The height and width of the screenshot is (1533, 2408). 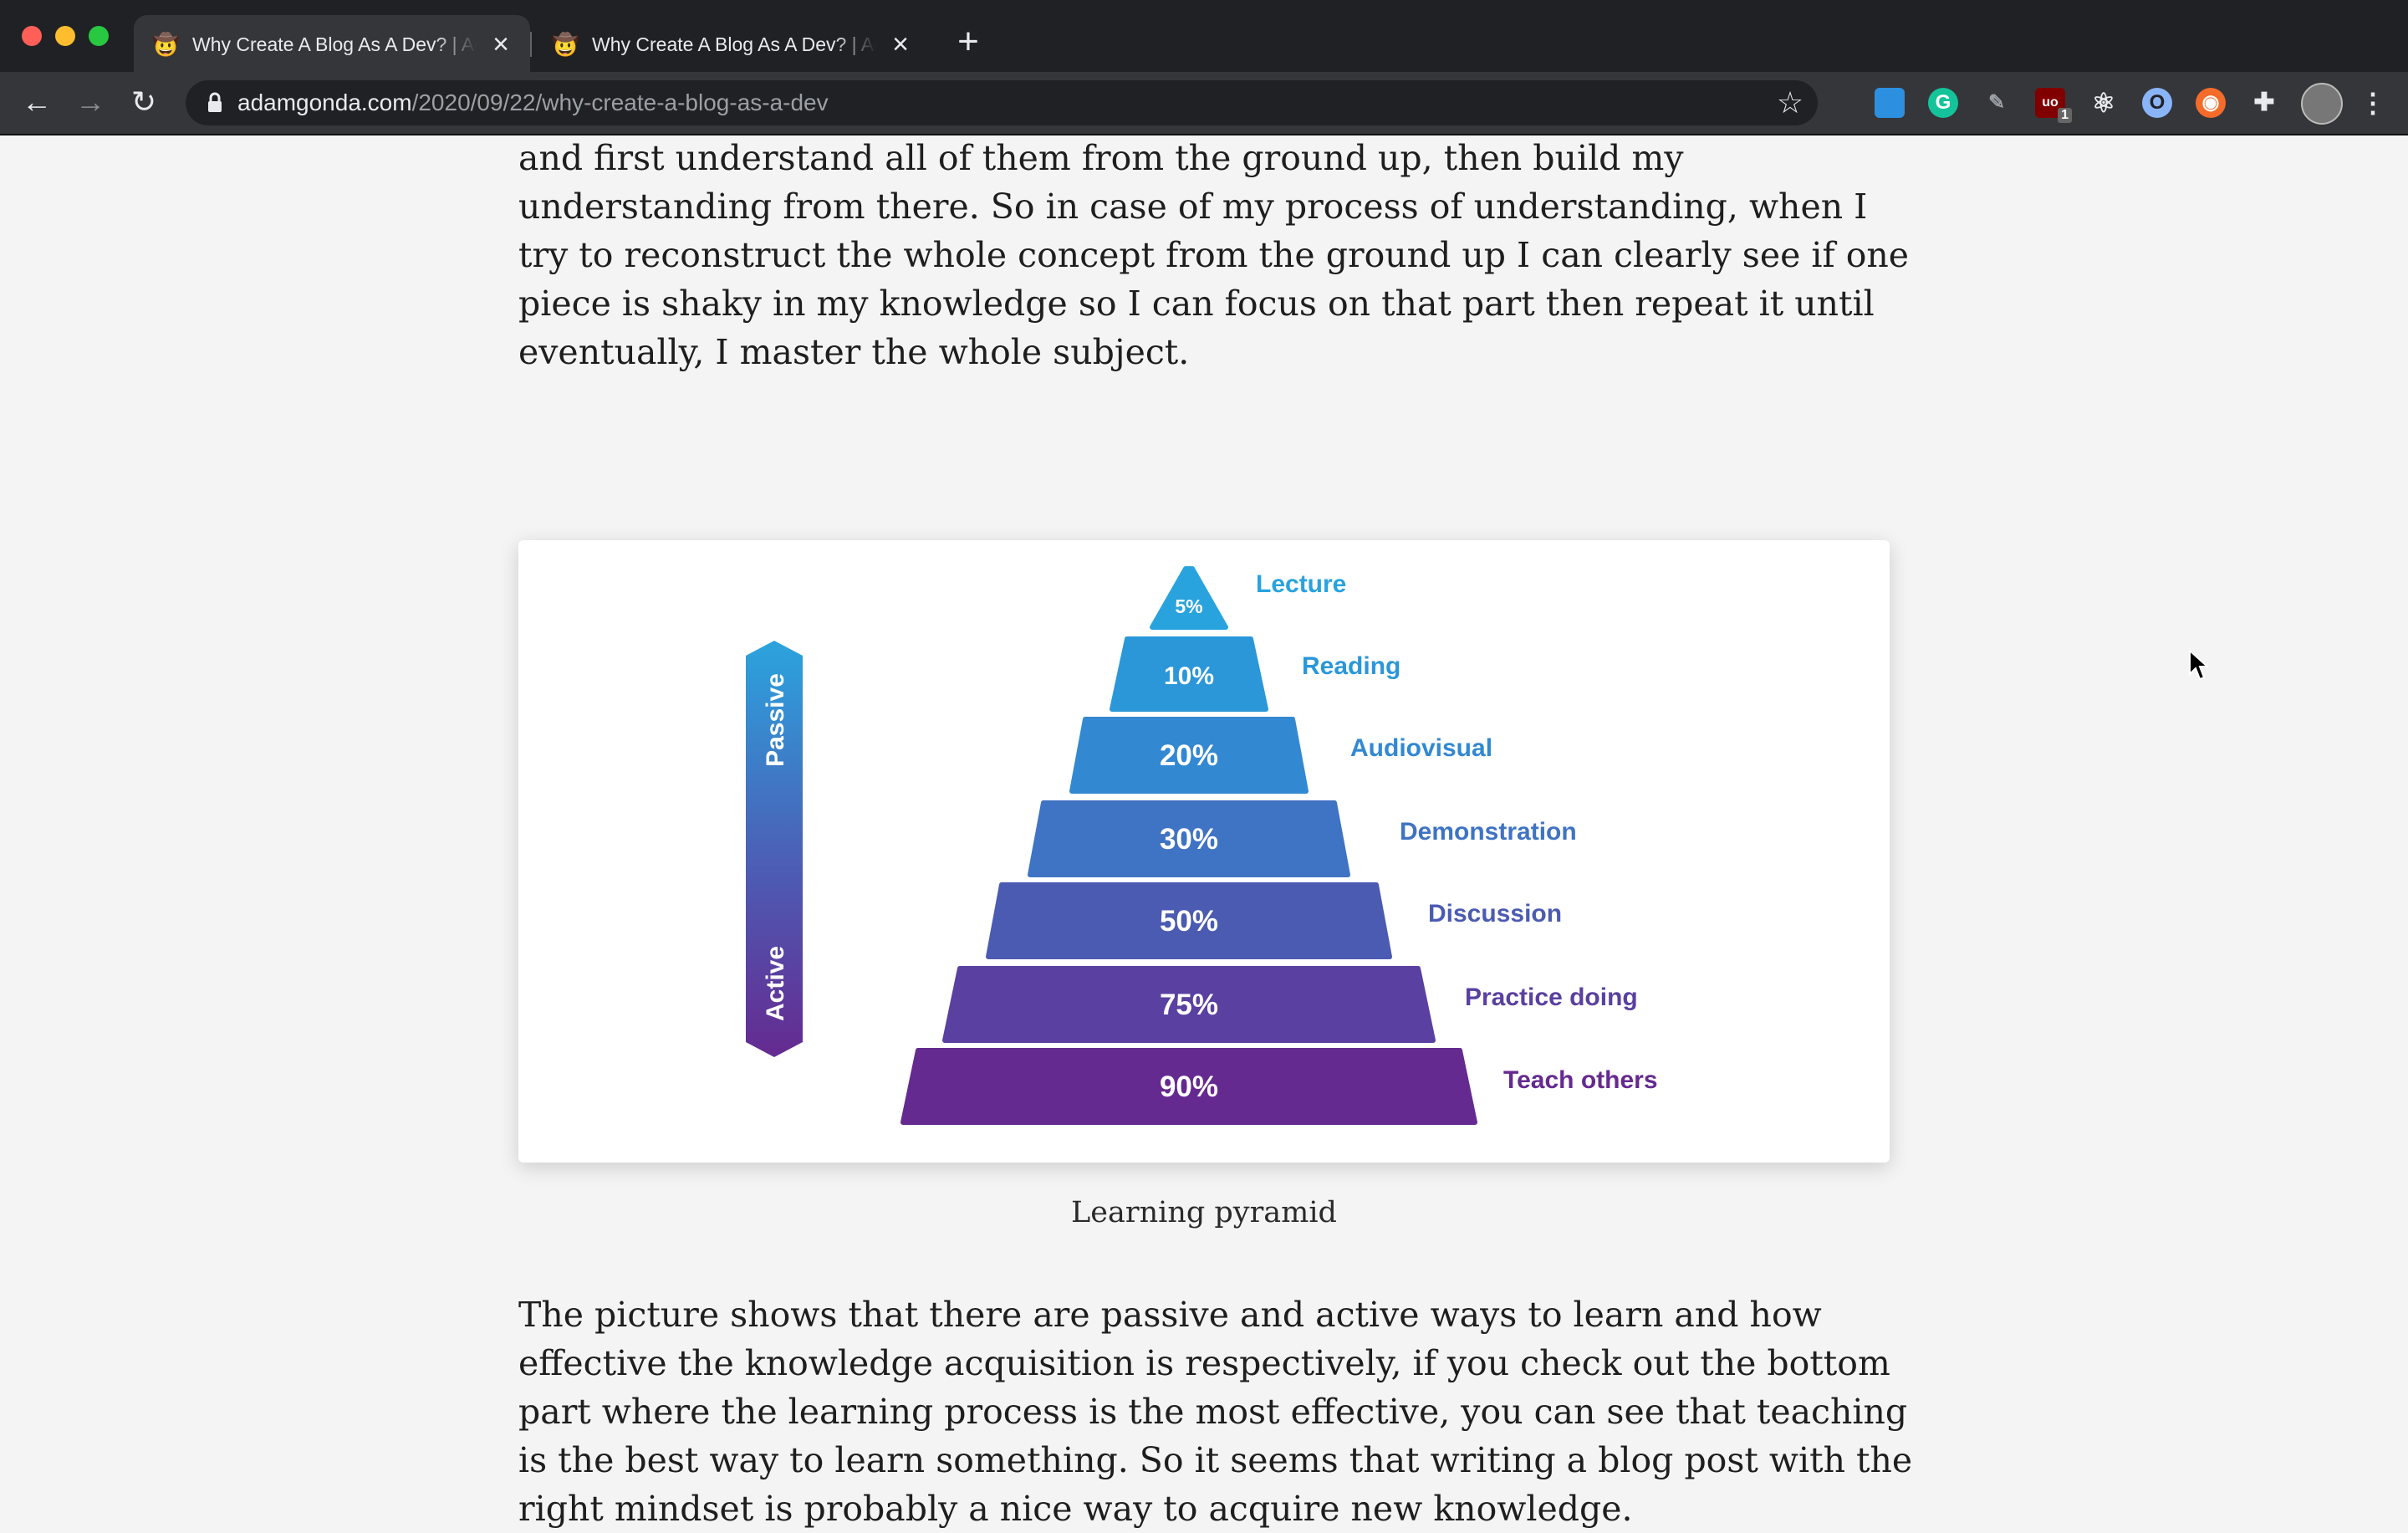 I want to click on puzzle-icon: ✚, so click(x=2264, y=103).